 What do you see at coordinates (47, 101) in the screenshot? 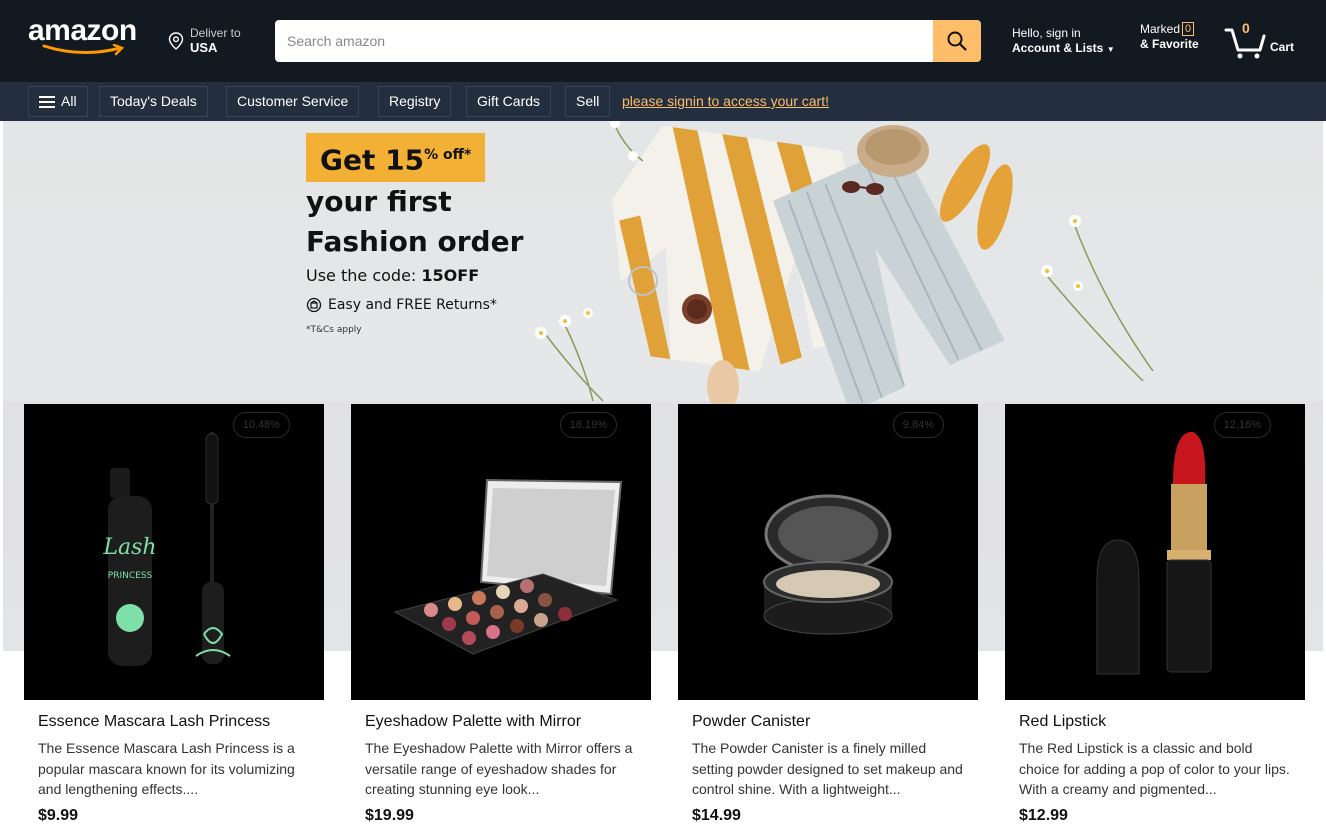
I see `hamburger-menu-icon` at bounding box center [47, 101].